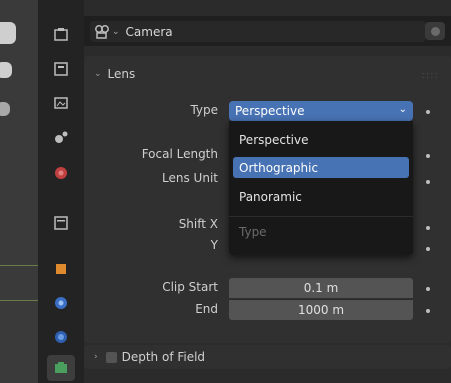 The height and width of the screenshot is (383, 451). I want to click on pin-icon, so click(435, 31).